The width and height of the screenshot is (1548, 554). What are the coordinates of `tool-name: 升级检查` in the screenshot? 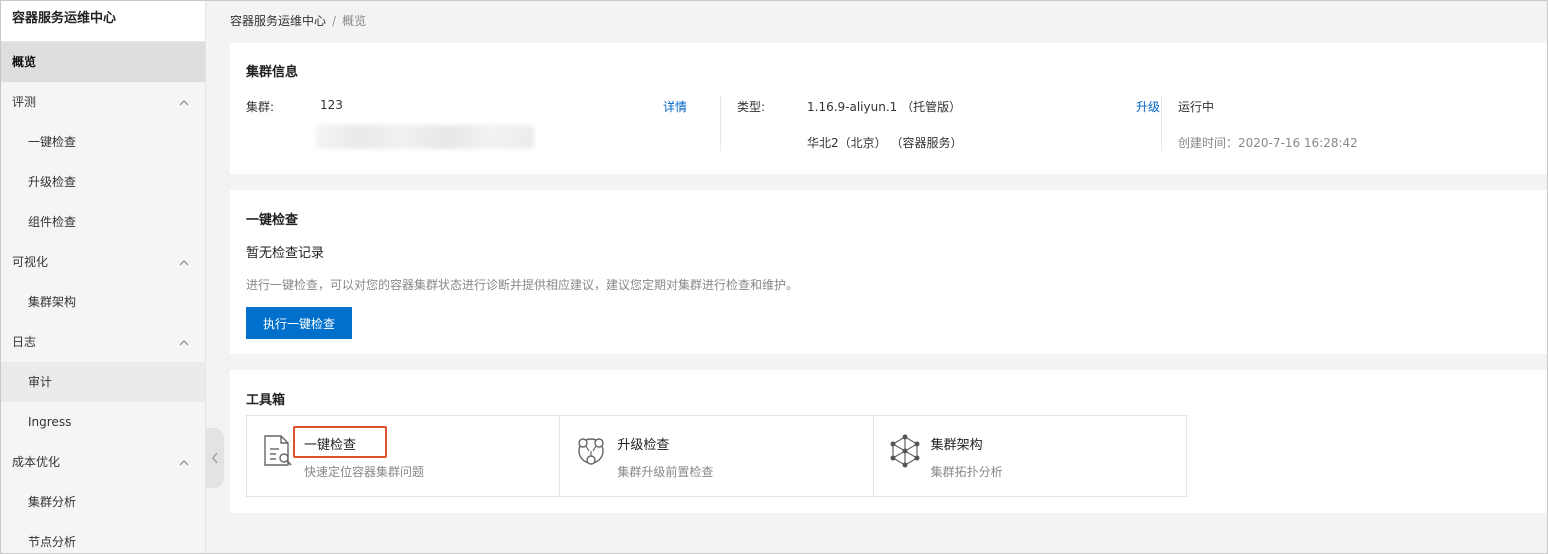 It's located at (643, 445).